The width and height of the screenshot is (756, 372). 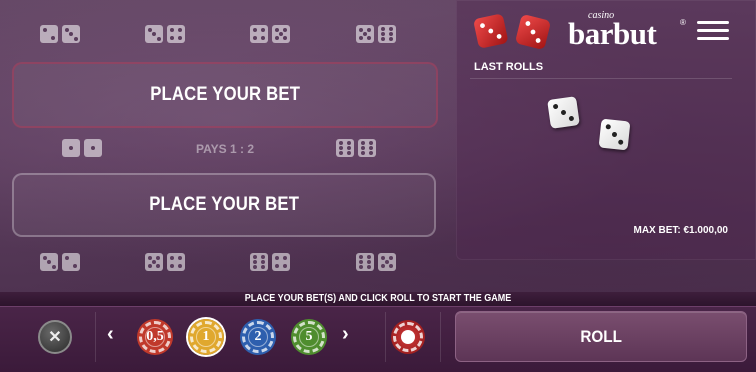 I want to click on pays-label: PAYS 1 : 2, so click(x=225, y=149).